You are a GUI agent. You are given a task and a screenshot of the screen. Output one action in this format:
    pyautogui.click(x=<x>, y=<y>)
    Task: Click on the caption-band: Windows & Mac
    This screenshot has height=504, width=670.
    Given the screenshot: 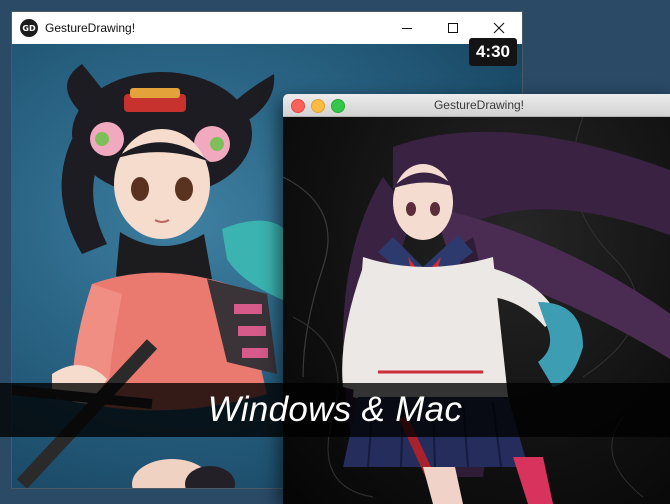 What is the action you would take?
    pyautogui.click(x=335, y=410)
    